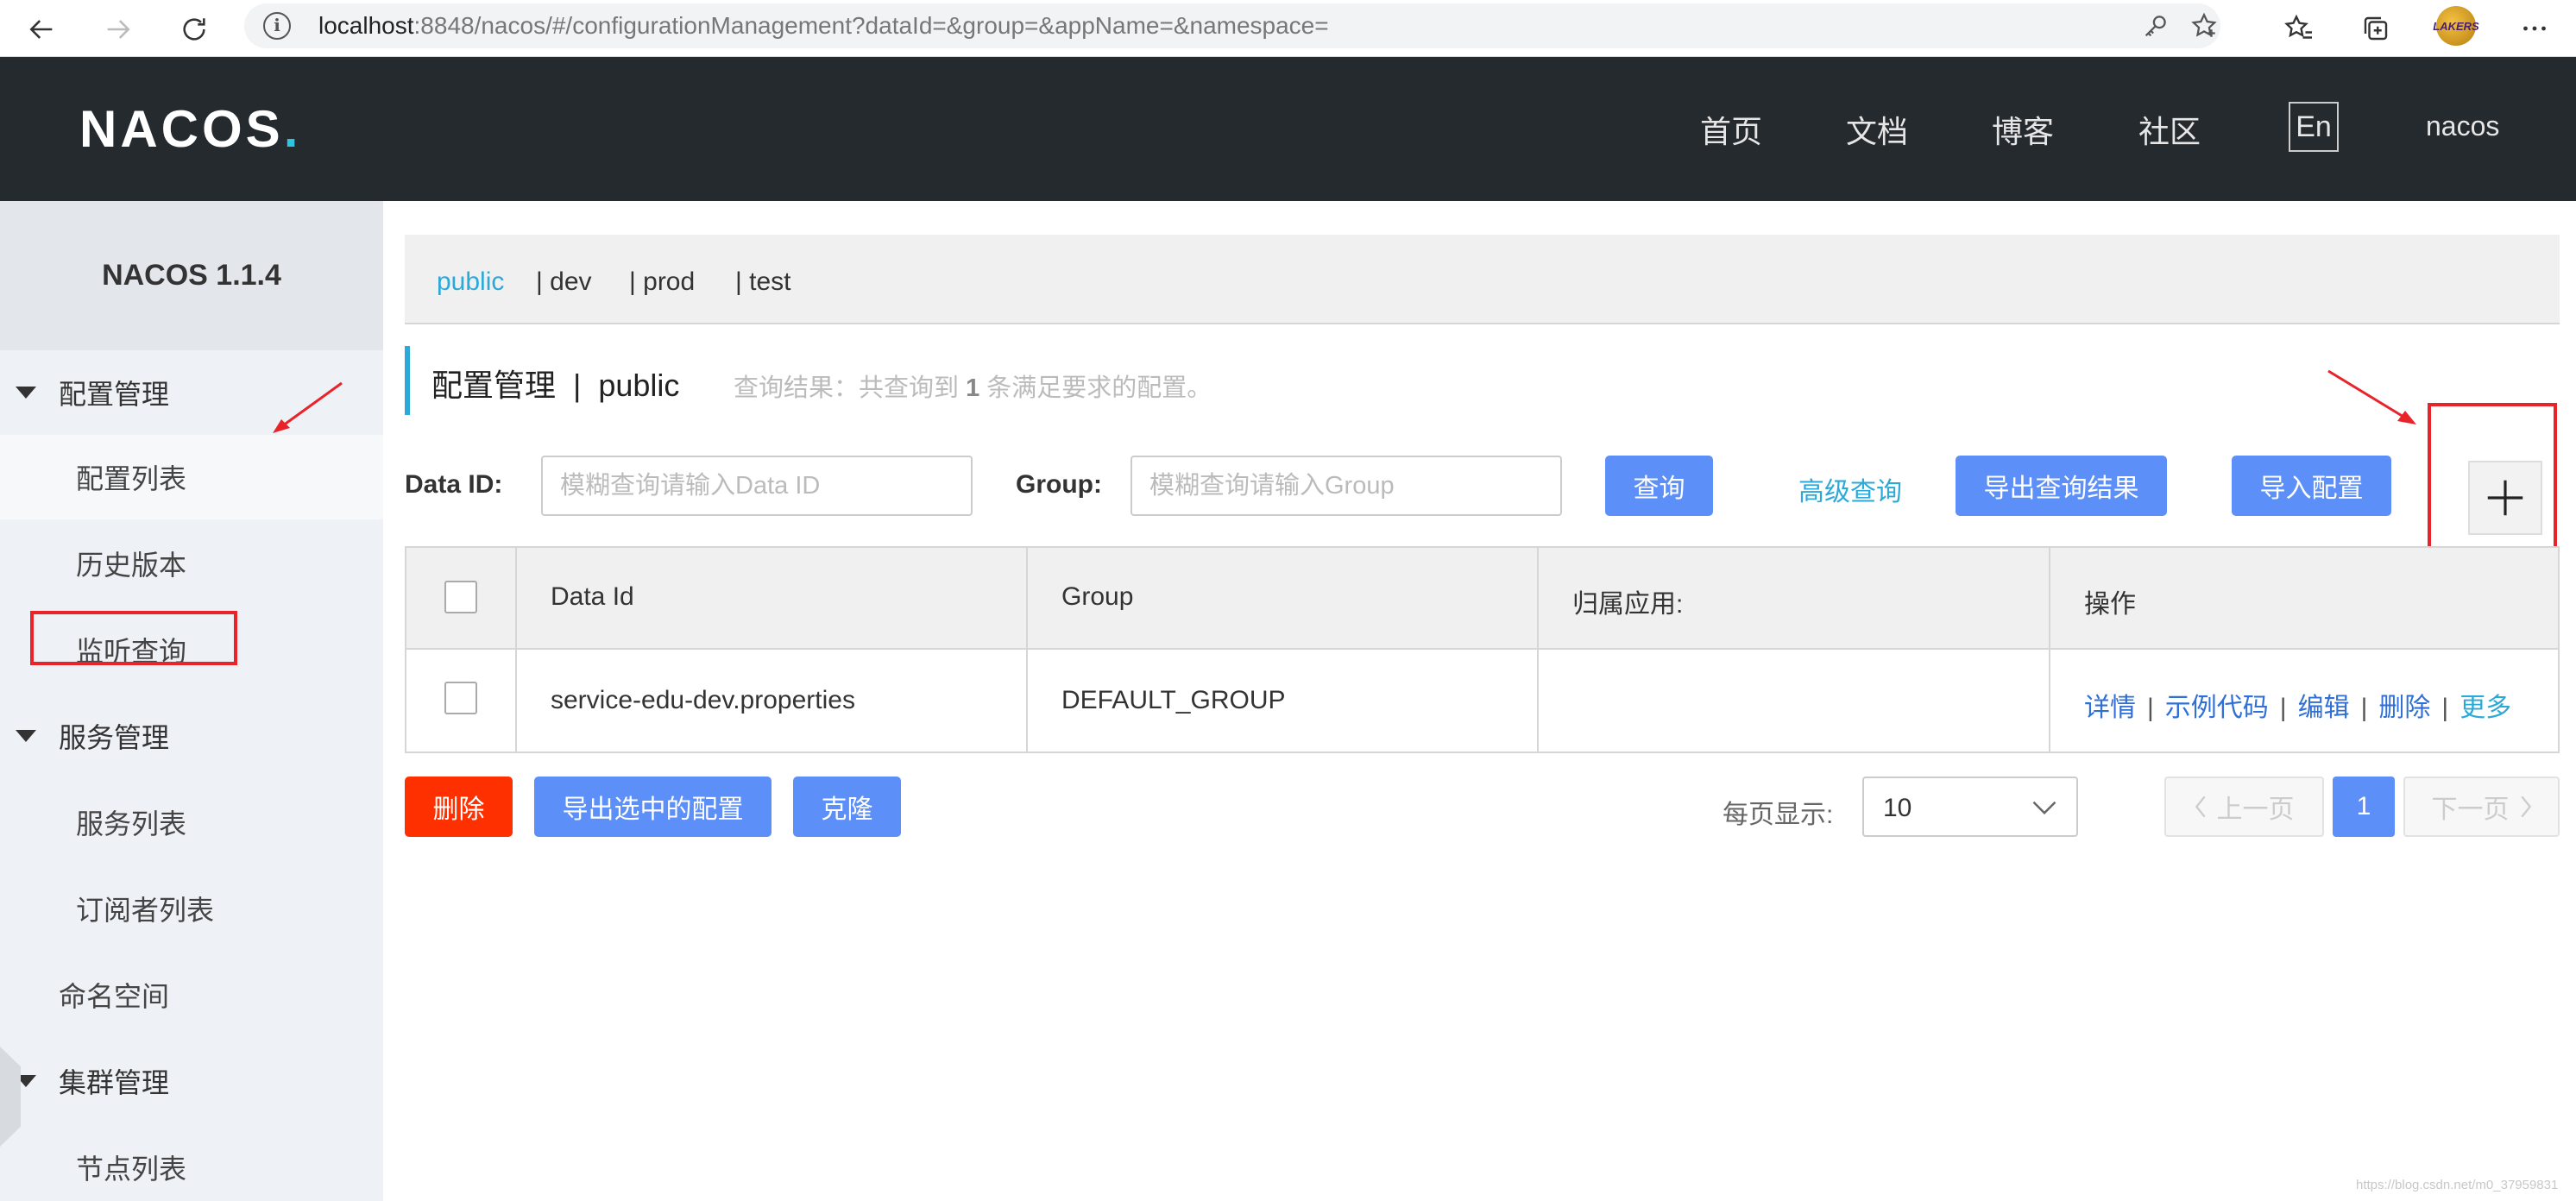 This screenshot has height=1201, width=2576. What do you see at coordinates (1482, 599) in the screenshot?
I see `table-header` at bounding box center [1482, 599].